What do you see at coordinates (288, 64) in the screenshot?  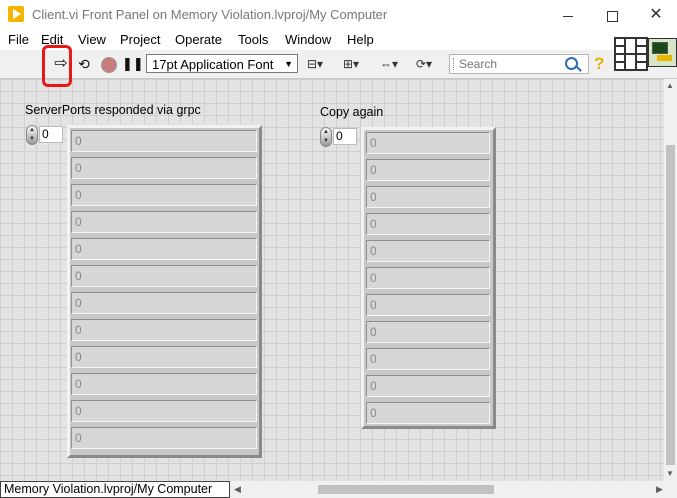 I see `chevron-down-icon: ▼` at bounding box center [288, 64].